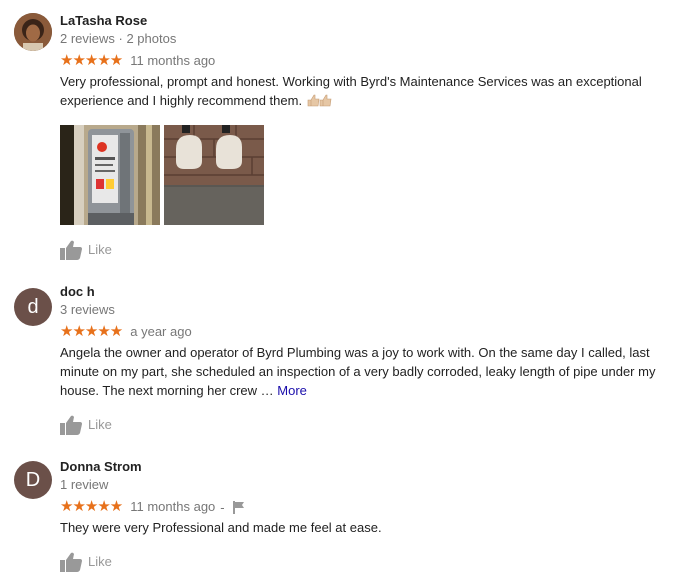 The width and height of the screenshot is (680, 587). Describe the element at coordinates (161, 331) in the screenshot. I see `review-date: a year ago` at that location.